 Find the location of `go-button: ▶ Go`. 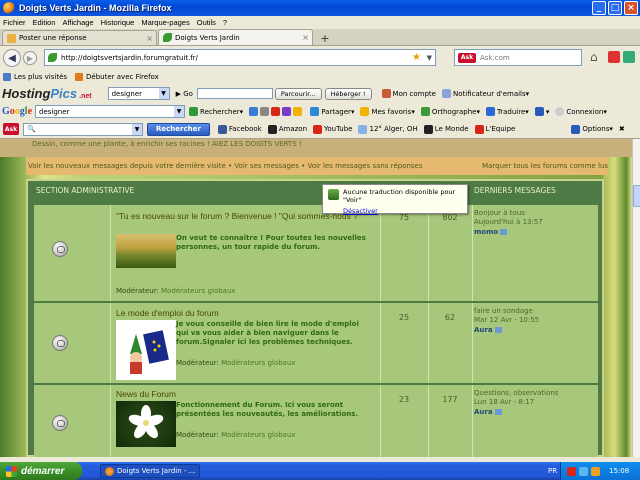

go-button: ▶ Go is located at coordinates (184, 94).